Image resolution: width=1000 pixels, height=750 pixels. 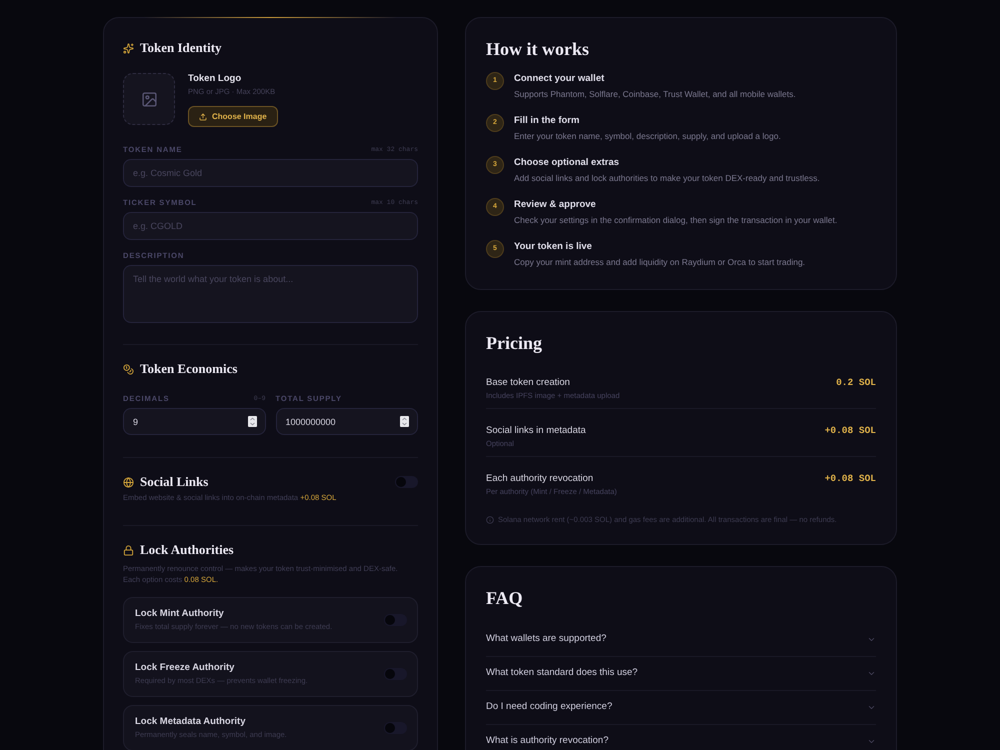 I want to click on sparkle-icon, so click(x=128, y=48).